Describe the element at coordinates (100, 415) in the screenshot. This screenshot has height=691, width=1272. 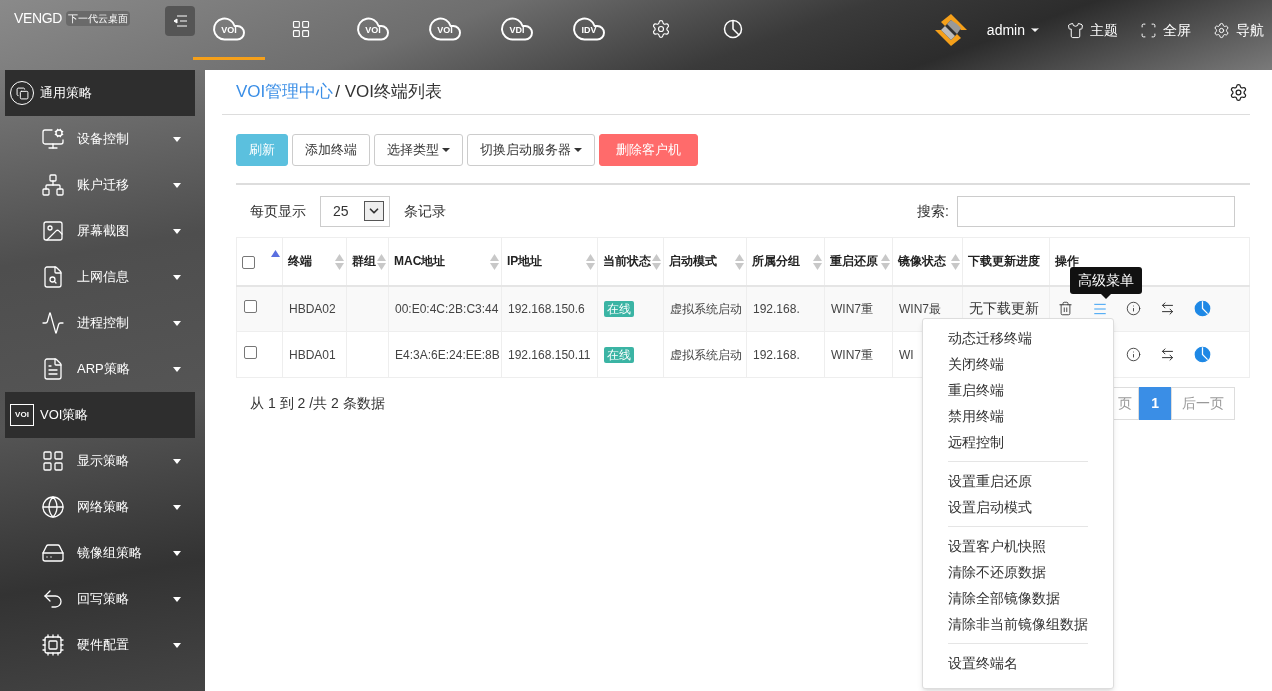
I see `sidebar-section: VOI VOI策略` at that location.